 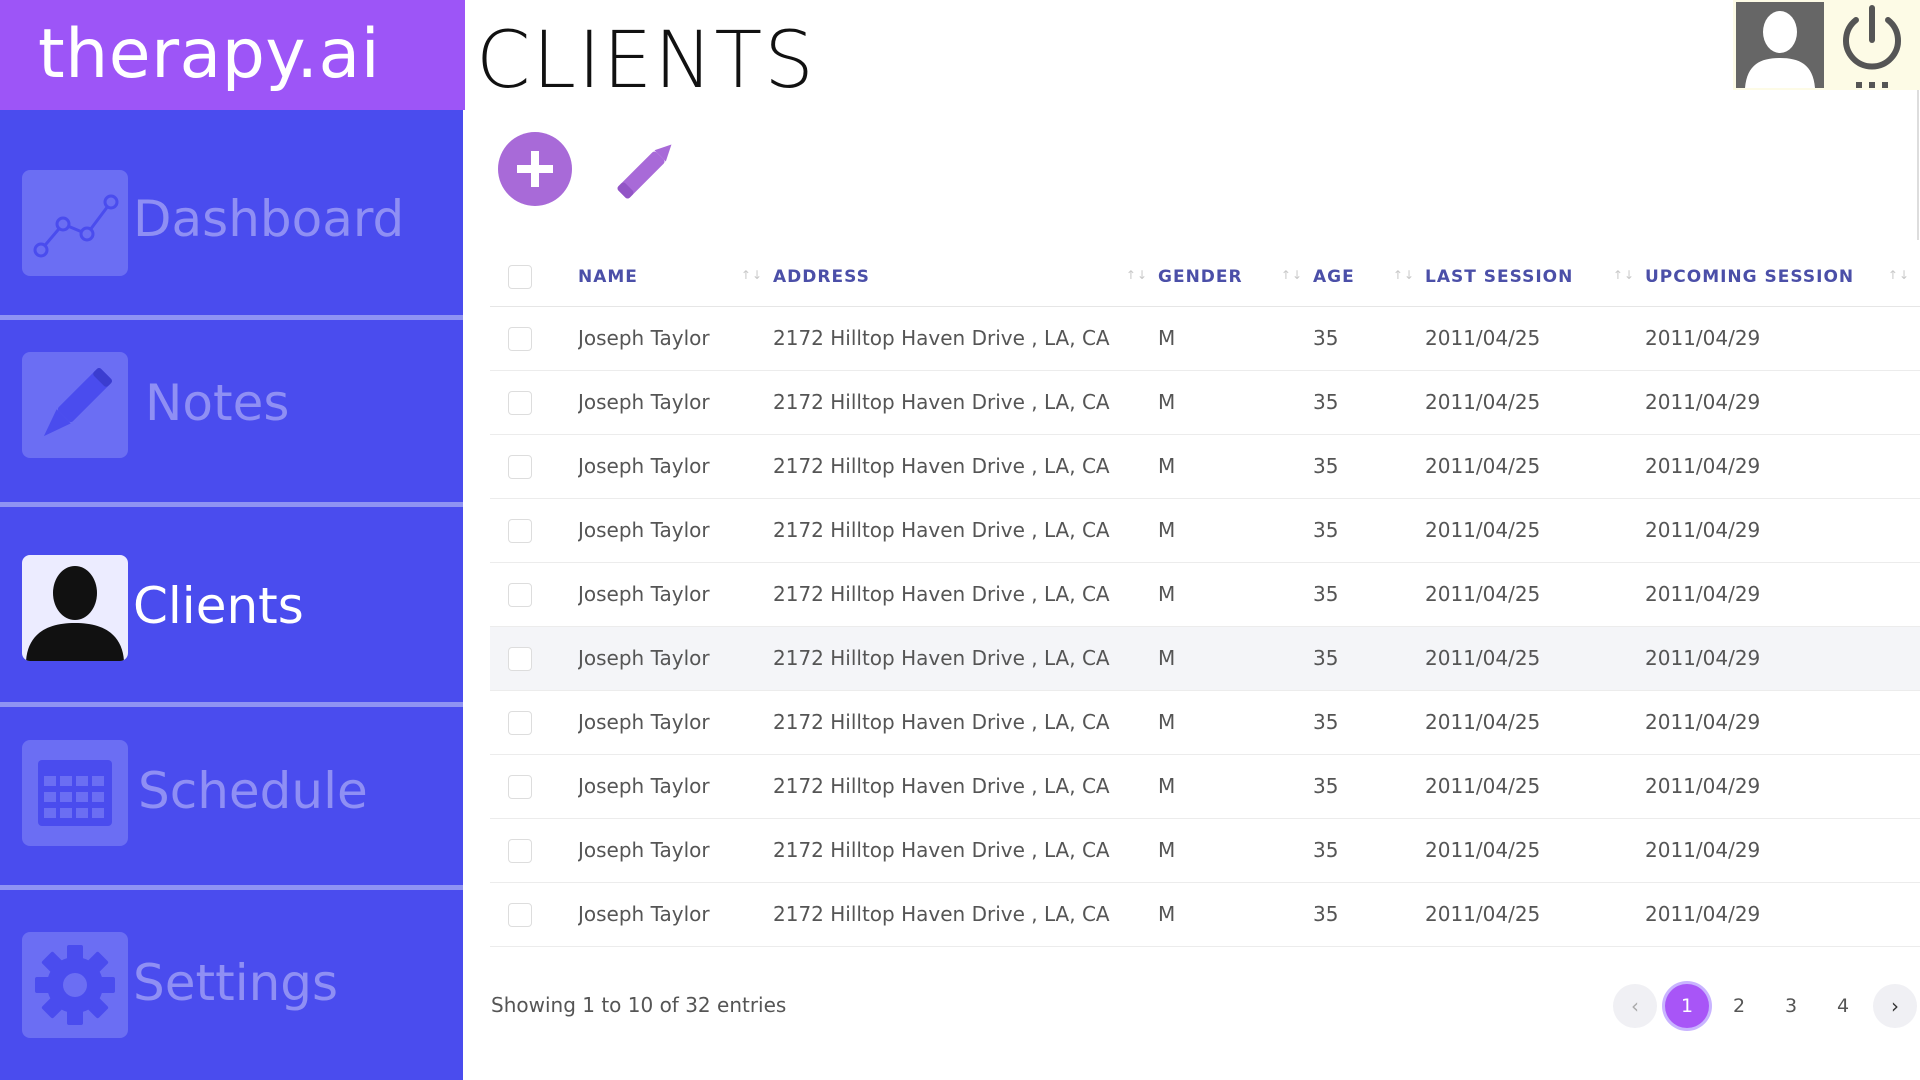 I want to click on sidebar-item-label: Clients, so click(x=218, y=606).